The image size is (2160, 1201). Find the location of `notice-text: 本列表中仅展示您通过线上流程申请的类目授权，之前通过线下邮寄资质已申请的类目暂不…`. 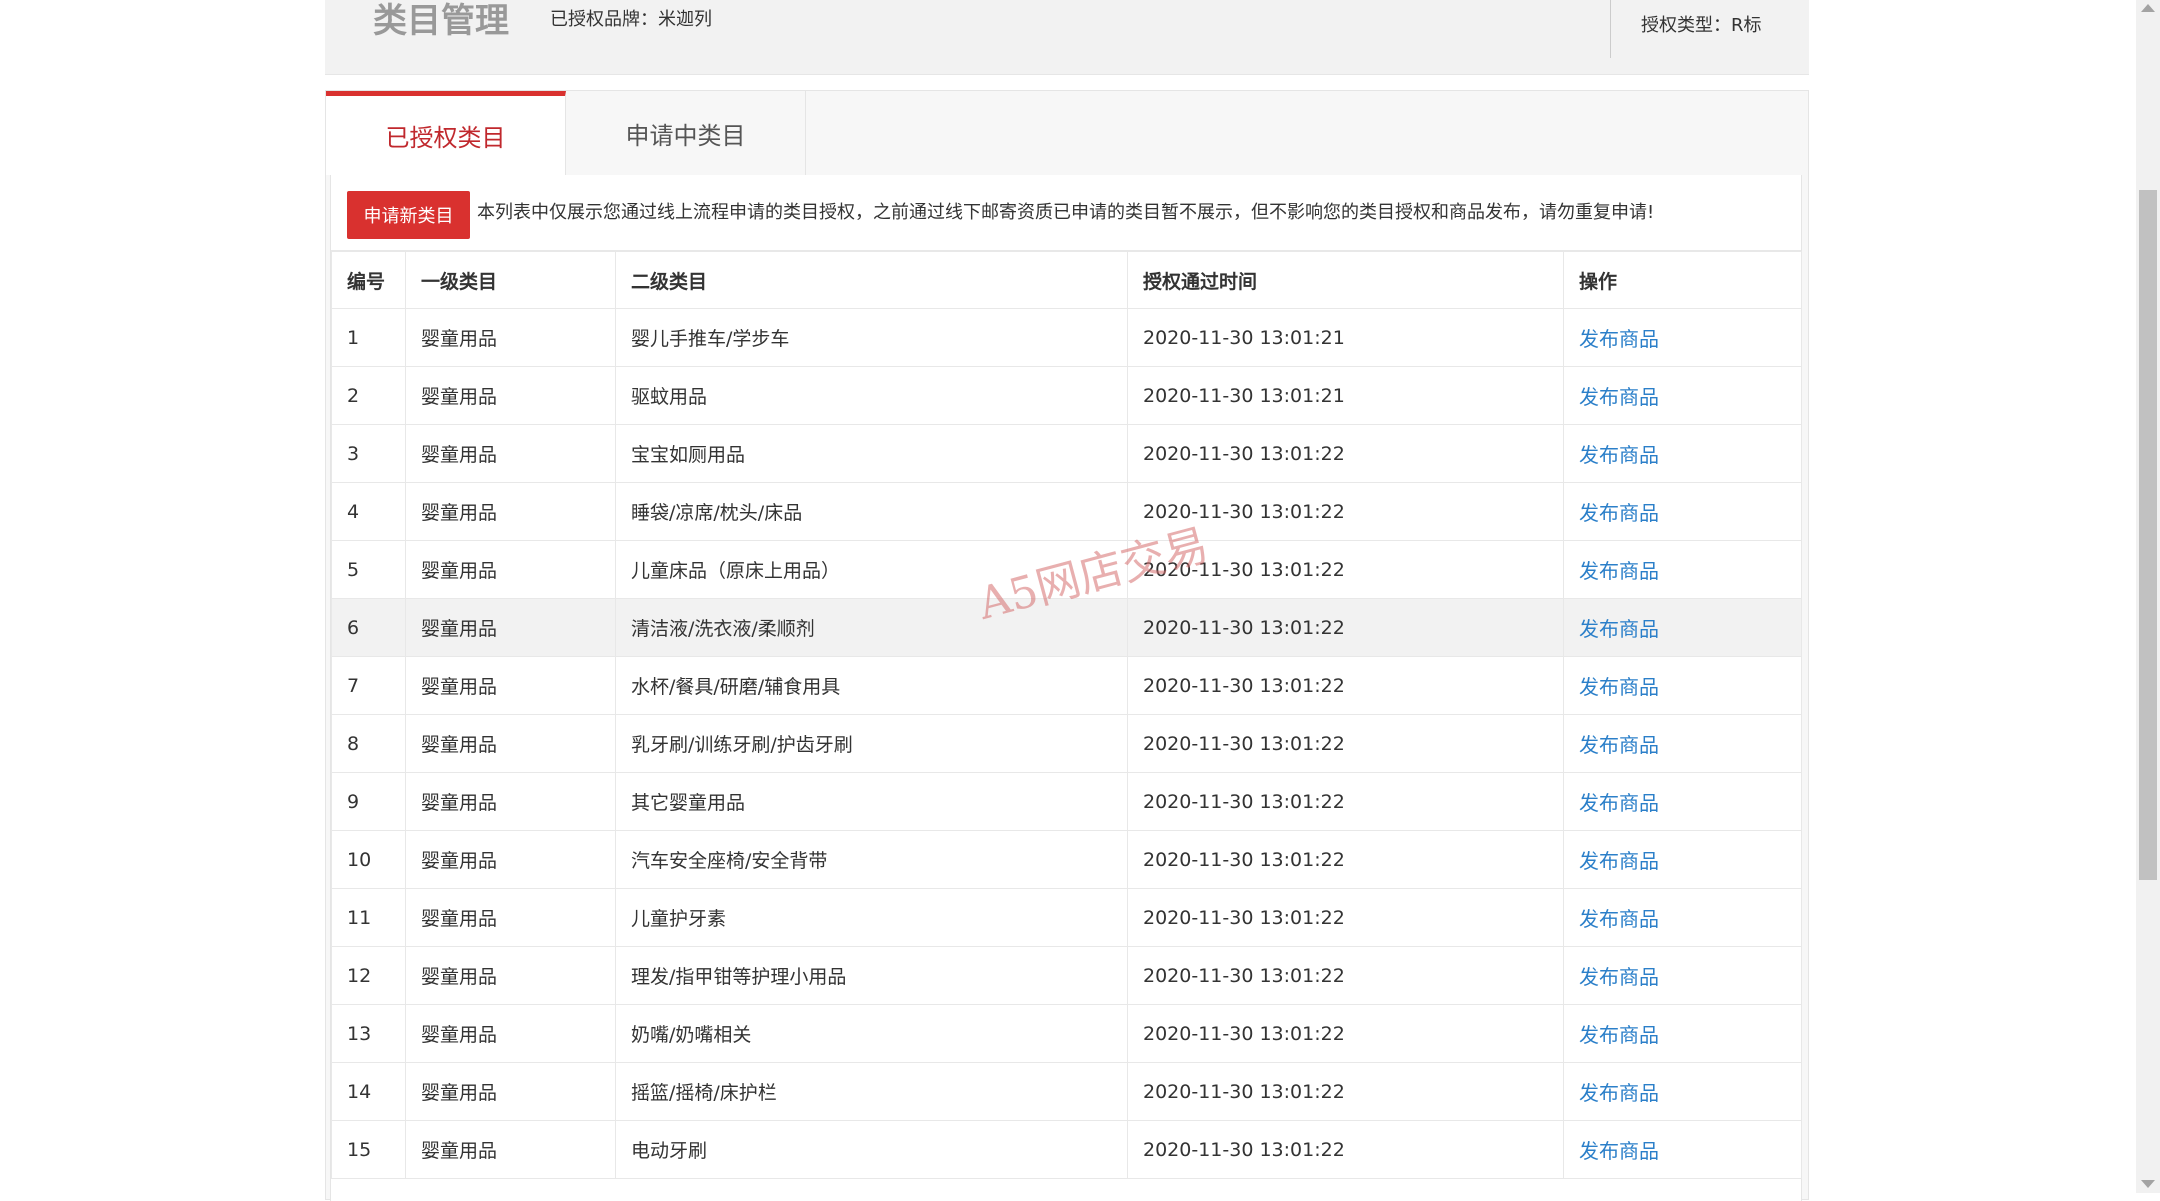

notice-text: 本列表中仅展示您通过线上流程申请的类目授权，之前通过线下邮寄资质已申请的类目暂不… is located at coordinates (1066, 212).